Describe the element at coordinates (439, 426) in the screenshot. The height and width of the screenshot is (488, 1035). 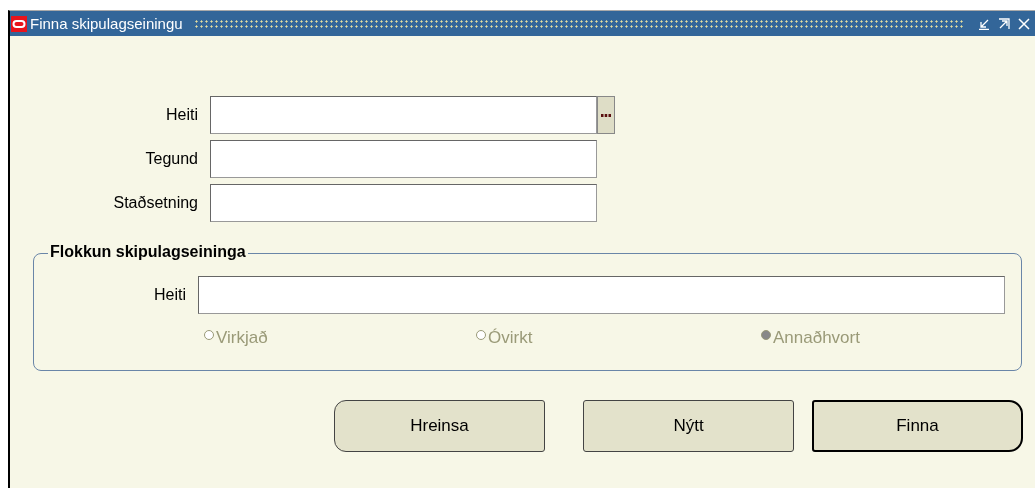
I see `action-button: Hreinsa` at that location.